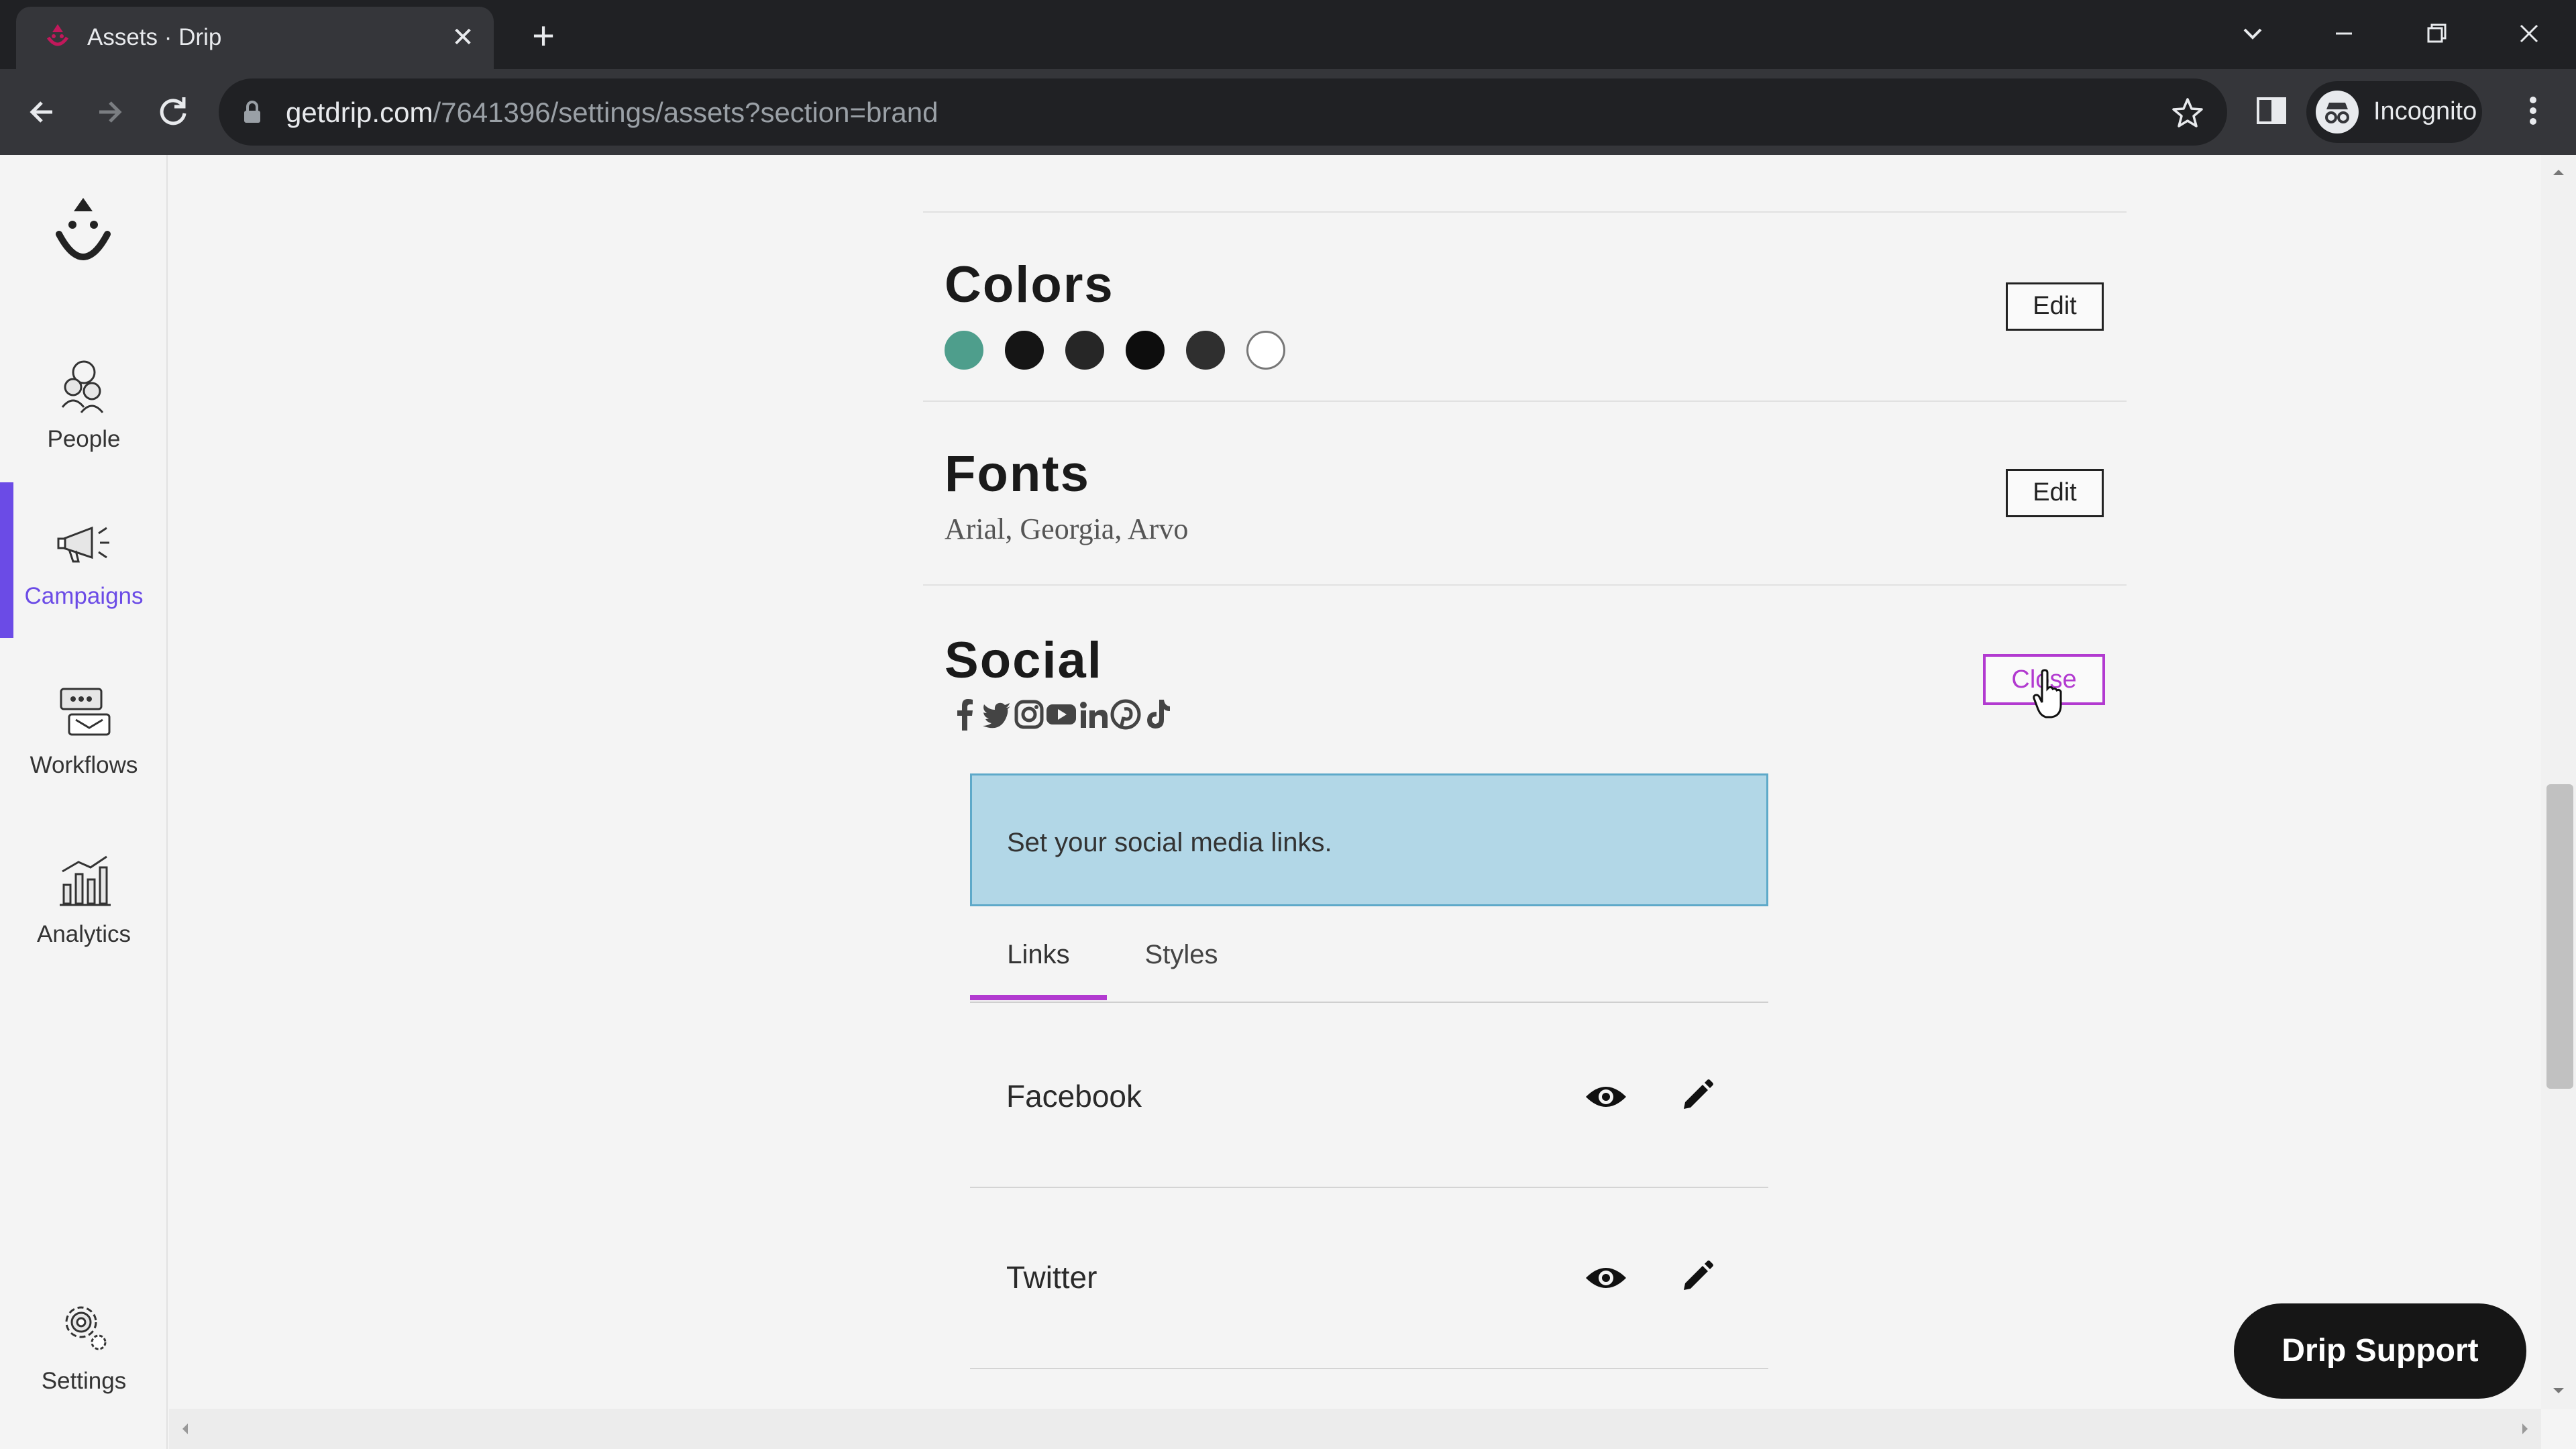  Describe the element at coordinates (83, 544) in the screenshot. I see `megaphone-icon` at that location.